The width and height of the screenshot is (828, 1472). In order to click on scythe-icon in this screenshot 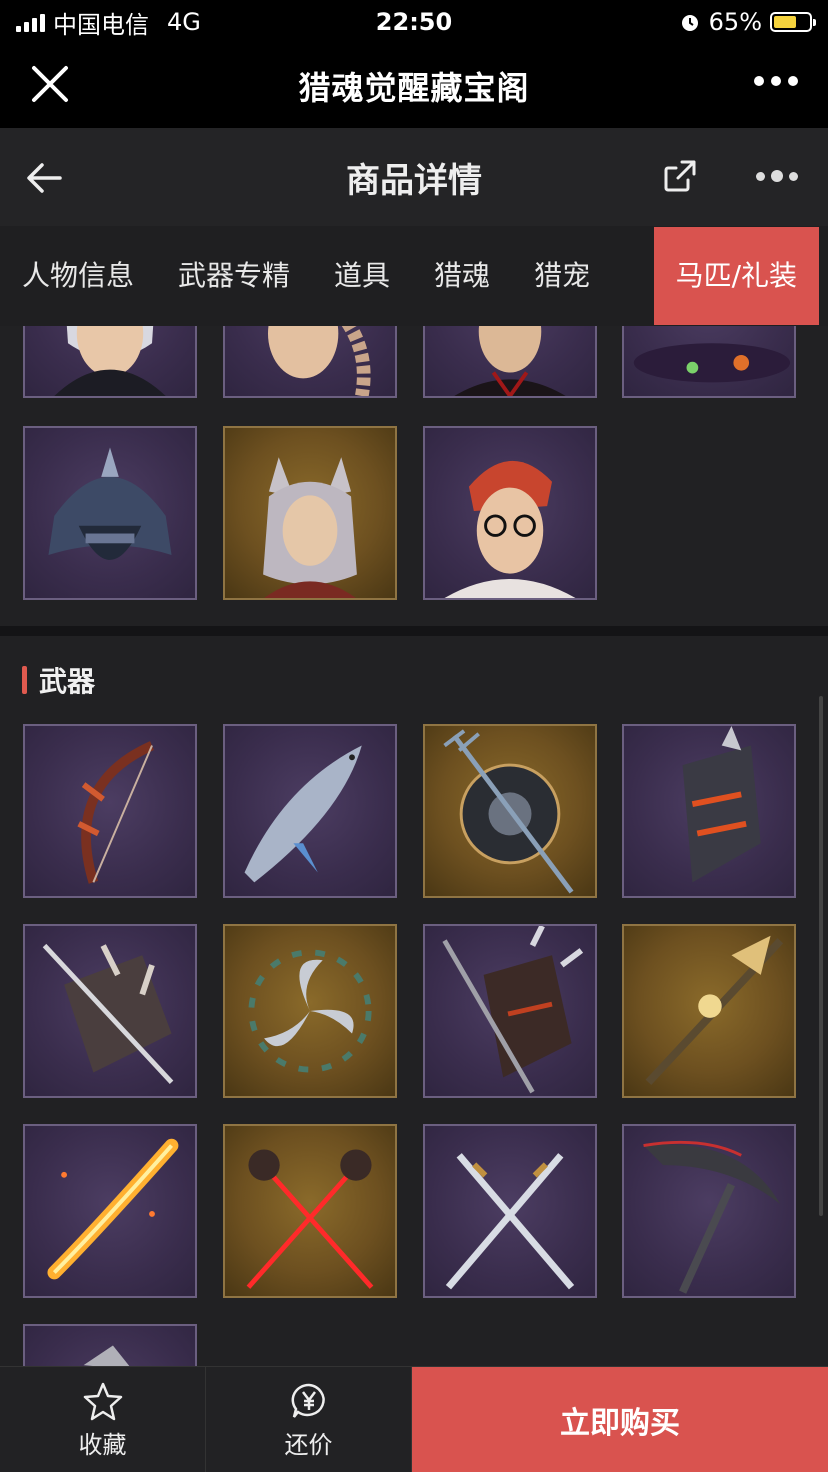, I will do `click(712, 1217)`.